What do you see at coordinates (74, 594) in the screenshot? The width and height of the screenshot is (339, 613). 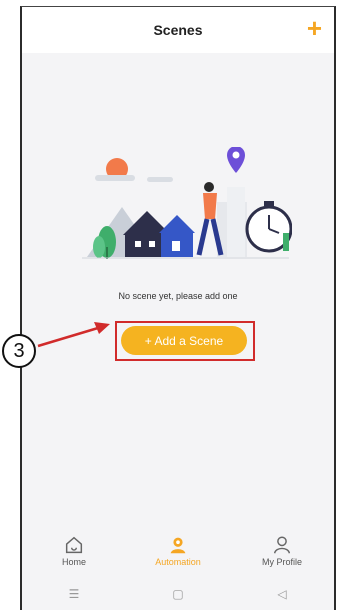 I see `menu-icon: ☰` at bounding box center [74, 594].